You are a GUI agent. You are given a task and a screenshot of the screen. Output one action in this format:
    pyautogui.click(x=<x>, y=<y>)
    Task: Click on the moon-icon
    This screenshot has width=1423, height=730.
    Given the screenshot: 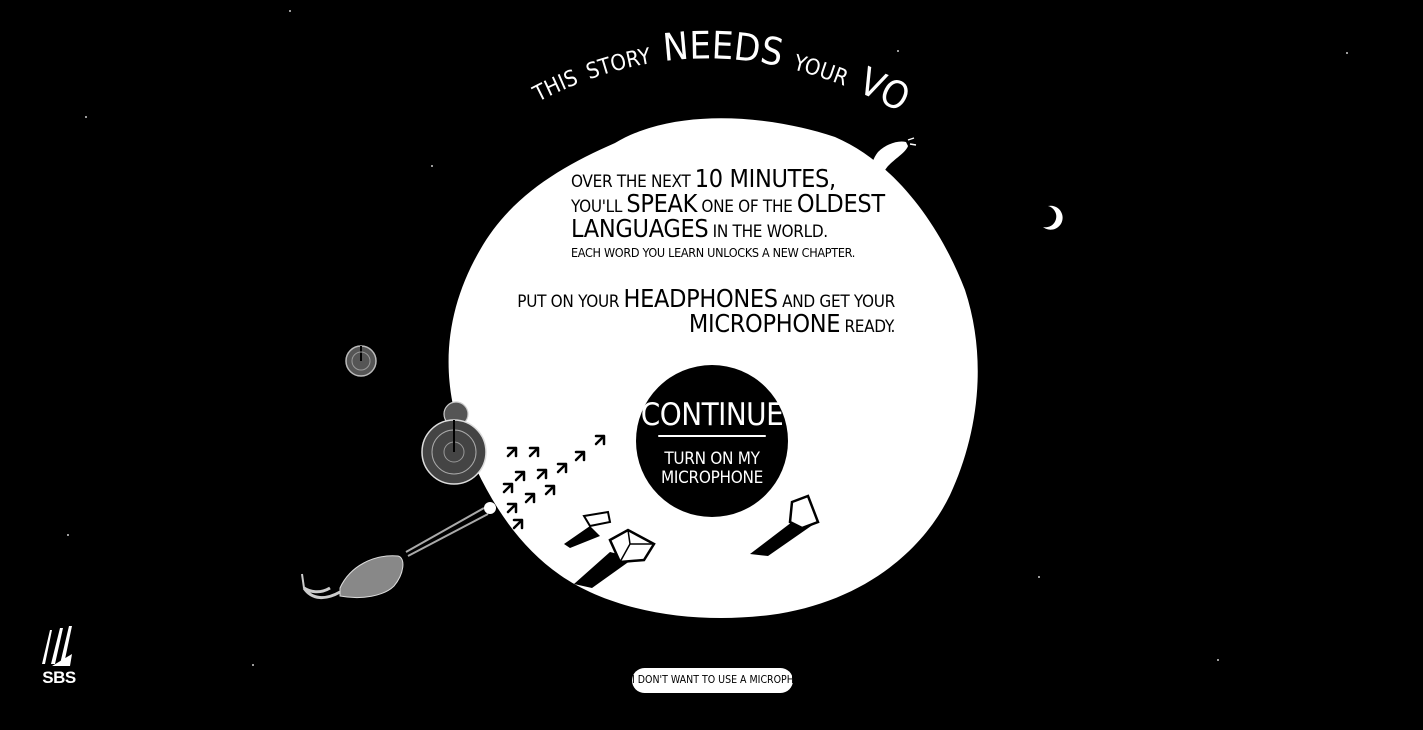 What is the action you would take?
    pyautogui.click(x=1053, y=217)
    